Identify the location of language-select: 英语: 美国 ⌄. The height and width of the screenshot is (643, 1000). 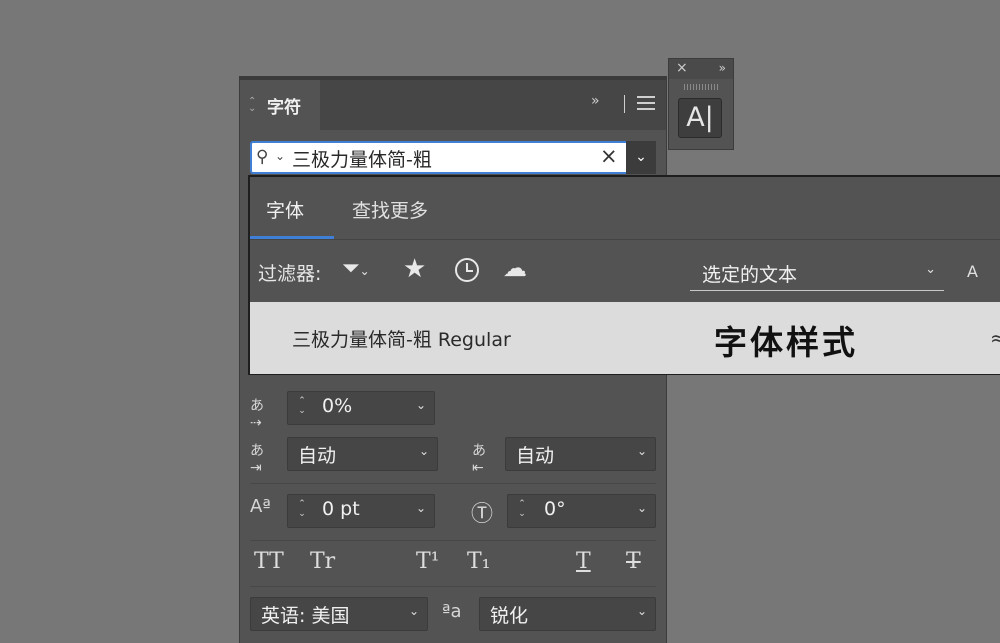
(339, 614).